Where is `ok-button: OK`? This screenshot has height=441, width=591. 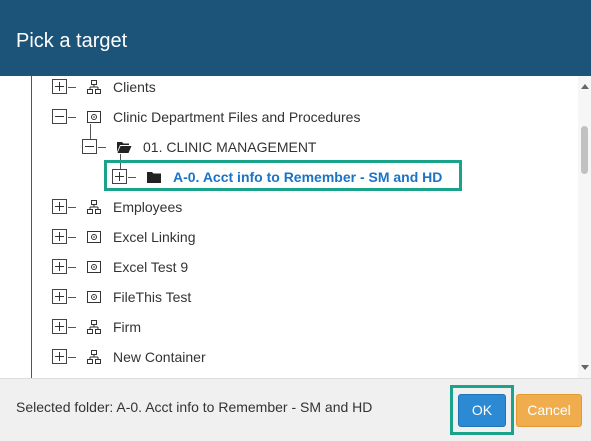
ok-button: OK is located at coordinates (482, 410).